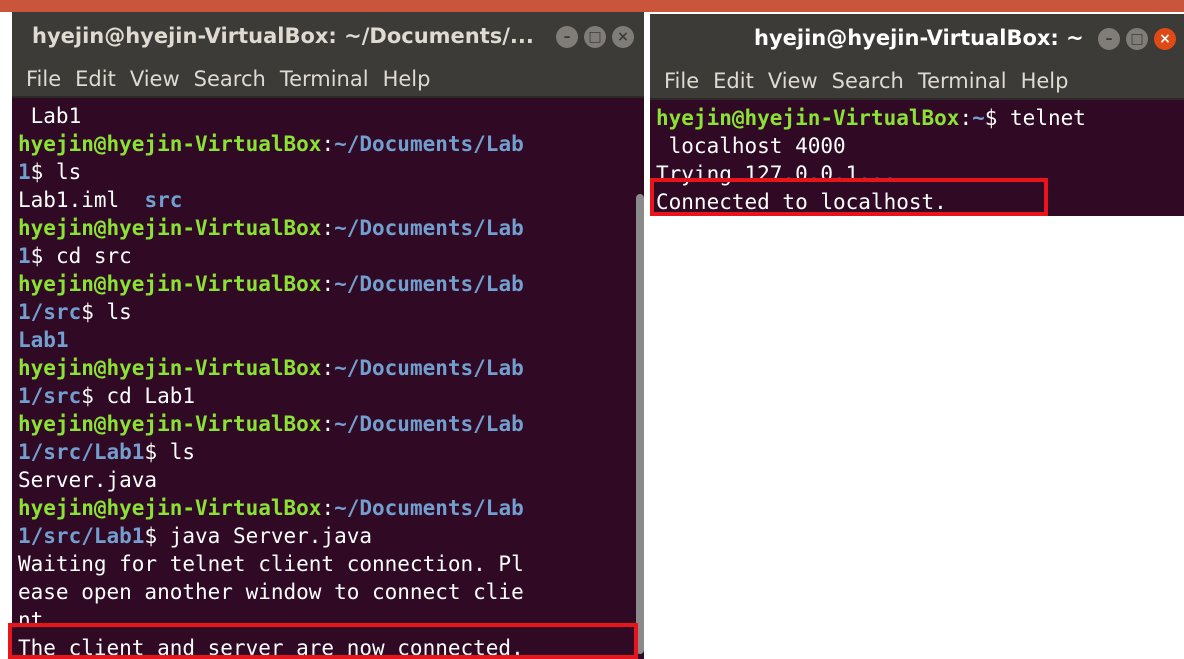 This screenshot has height=659, width=1184. I want to click on terminal-line: Lab1.iml src, so click(331, 200).